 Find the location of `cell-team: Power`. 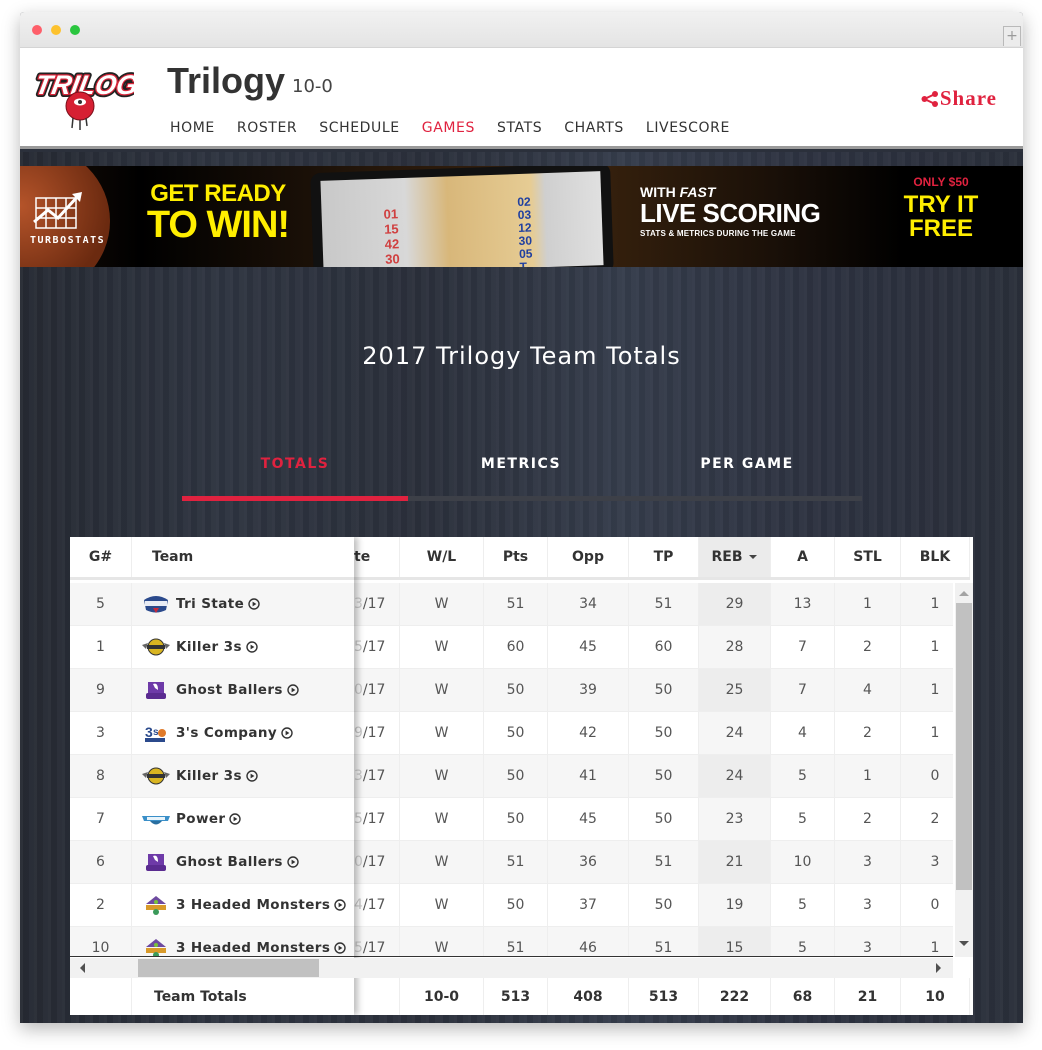

cell-team: Power is located at coordinates (243, 819).